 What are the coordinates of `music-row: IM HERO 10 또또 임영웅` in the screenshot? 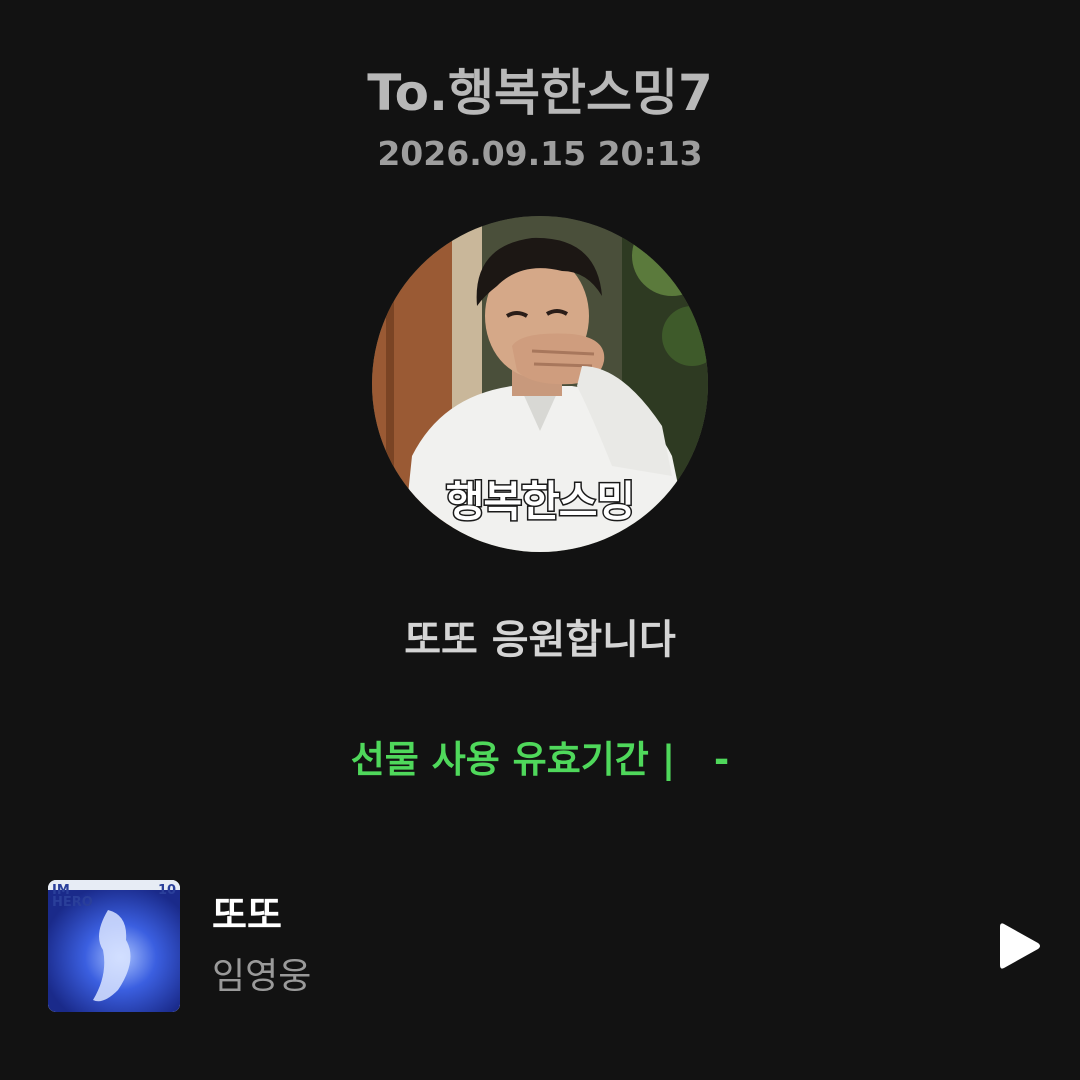 It's located at (548, 946).